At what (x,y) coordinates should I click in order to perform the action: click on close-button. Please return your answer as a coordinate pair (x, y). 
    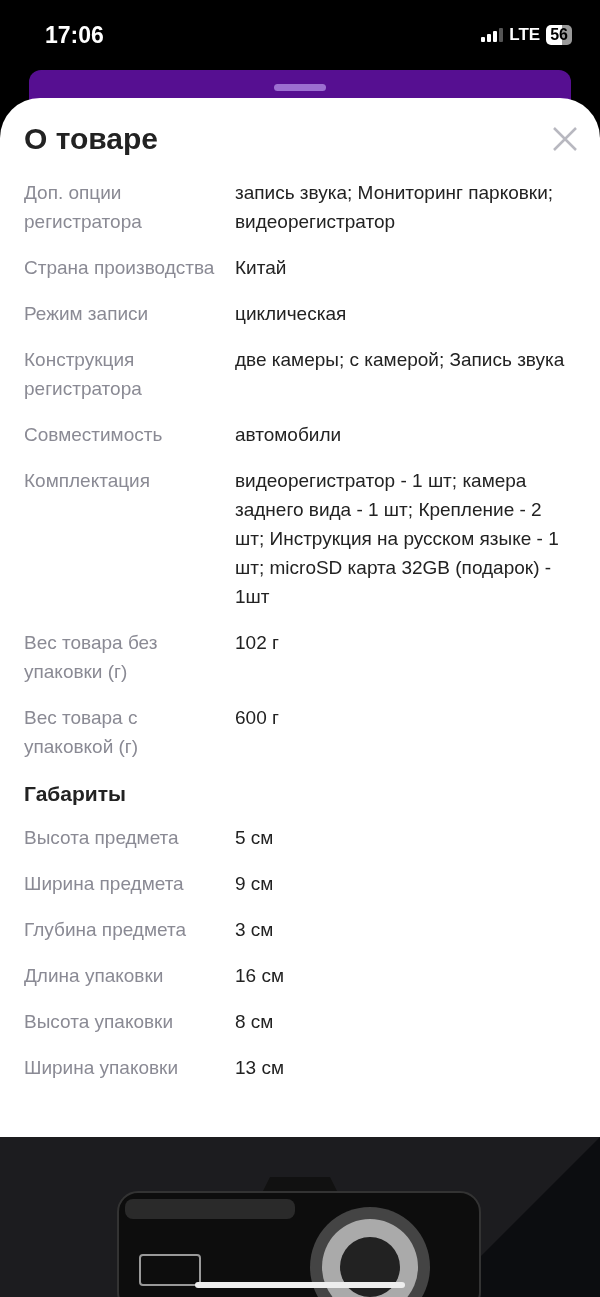
    Looking at the image, I should click on (565, 139).